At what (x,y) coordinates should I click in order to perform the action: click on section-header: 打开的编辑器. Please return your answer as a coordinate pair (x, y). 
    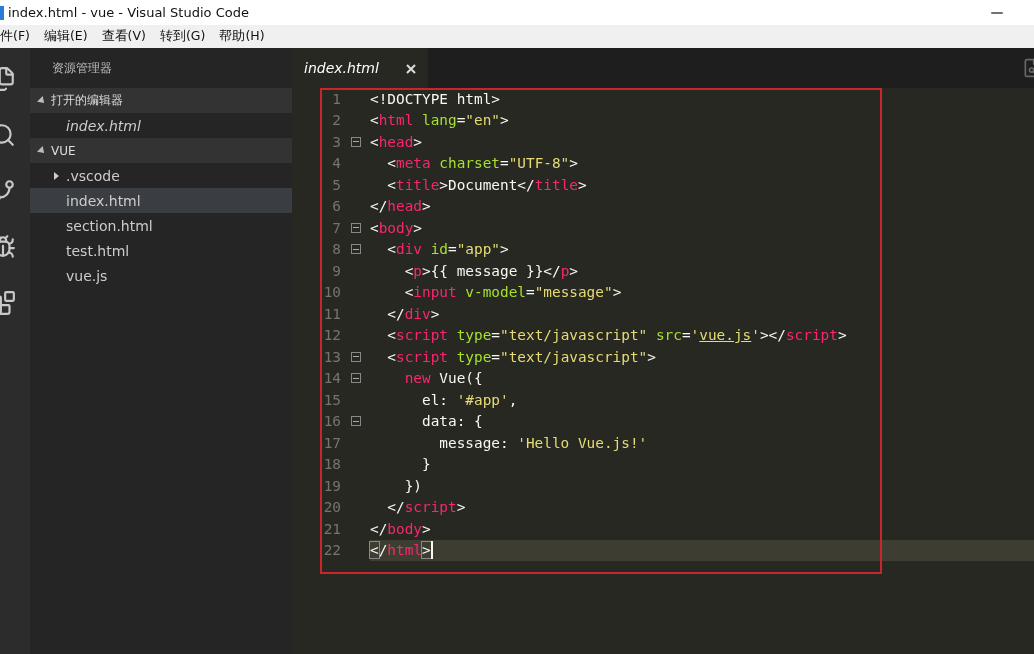
    Looking at the image, I should click on (161, 100).